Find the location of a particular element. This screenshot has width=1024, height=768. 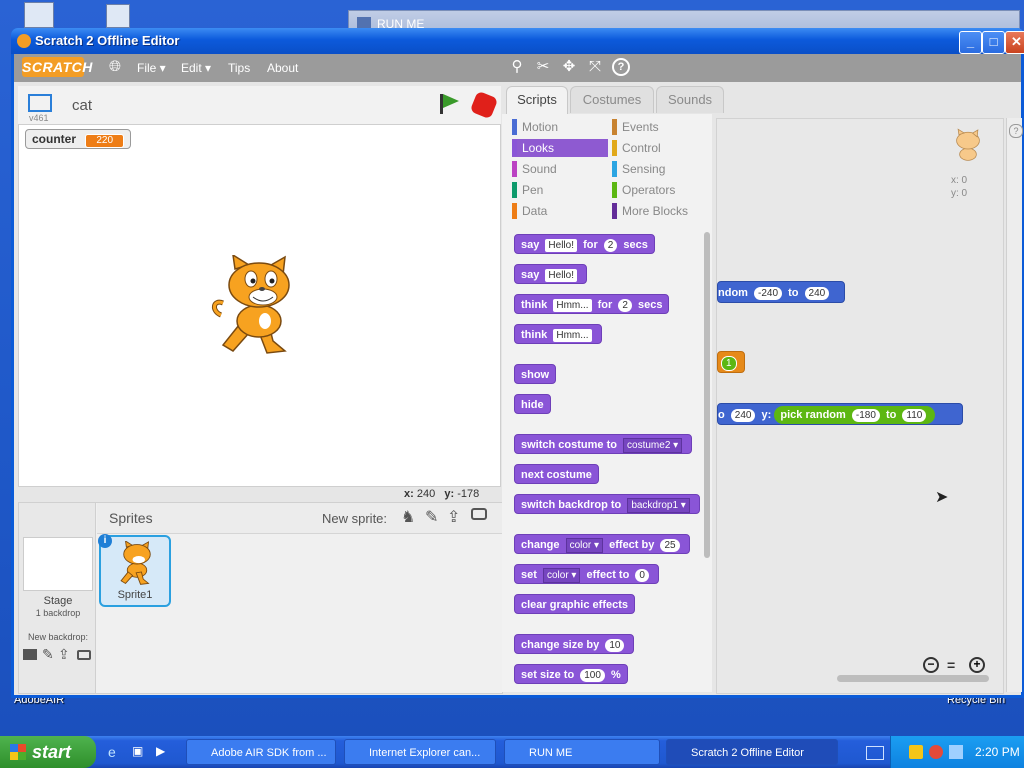

upload-backdrop-icon: ⇪ is located at coordinates (64, 654).